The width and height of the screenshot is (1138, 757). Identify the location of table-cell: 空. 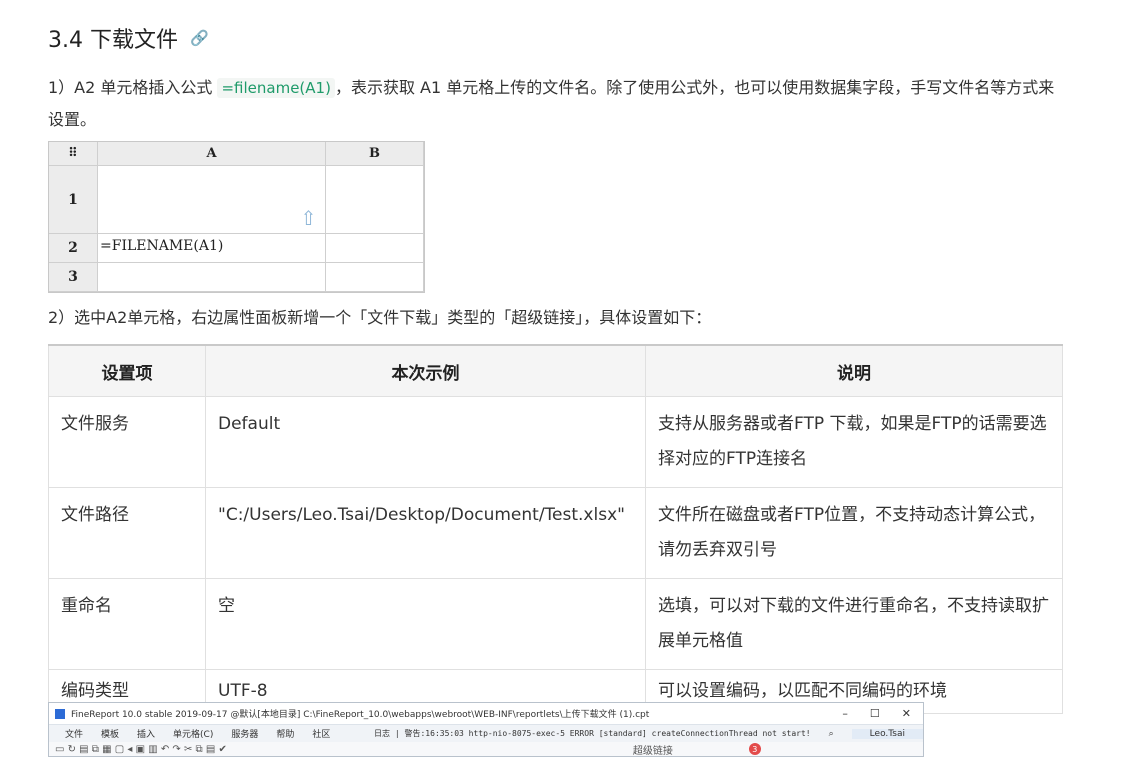
(425, 624).